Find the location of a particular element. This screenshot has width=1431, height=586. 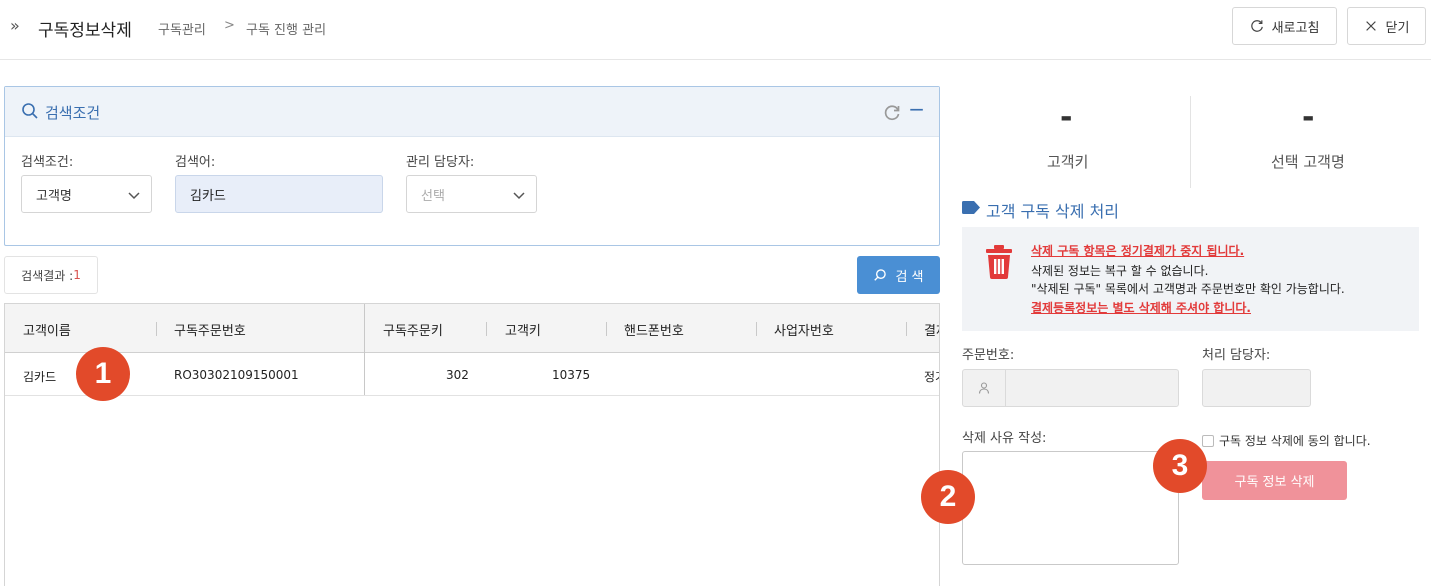

delete-section-title: 고객 구독 삭제 처리 is located at coordinates (1053, 211).